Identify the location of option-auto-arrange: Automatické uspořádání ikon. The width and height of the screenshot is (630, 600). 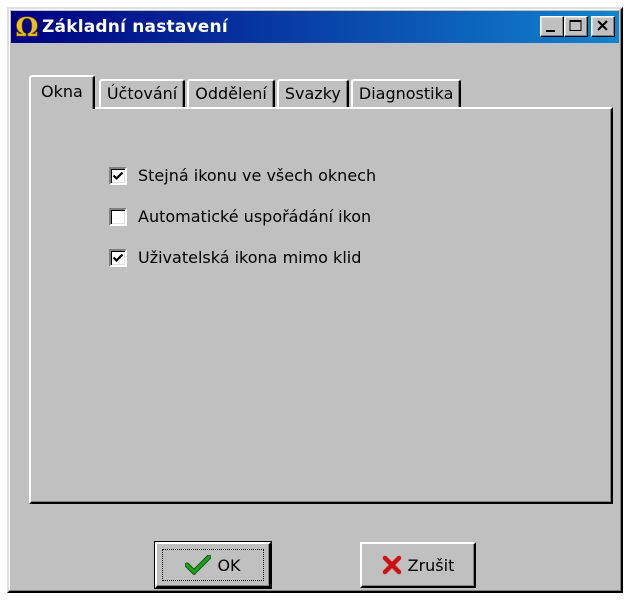
(242, 216).